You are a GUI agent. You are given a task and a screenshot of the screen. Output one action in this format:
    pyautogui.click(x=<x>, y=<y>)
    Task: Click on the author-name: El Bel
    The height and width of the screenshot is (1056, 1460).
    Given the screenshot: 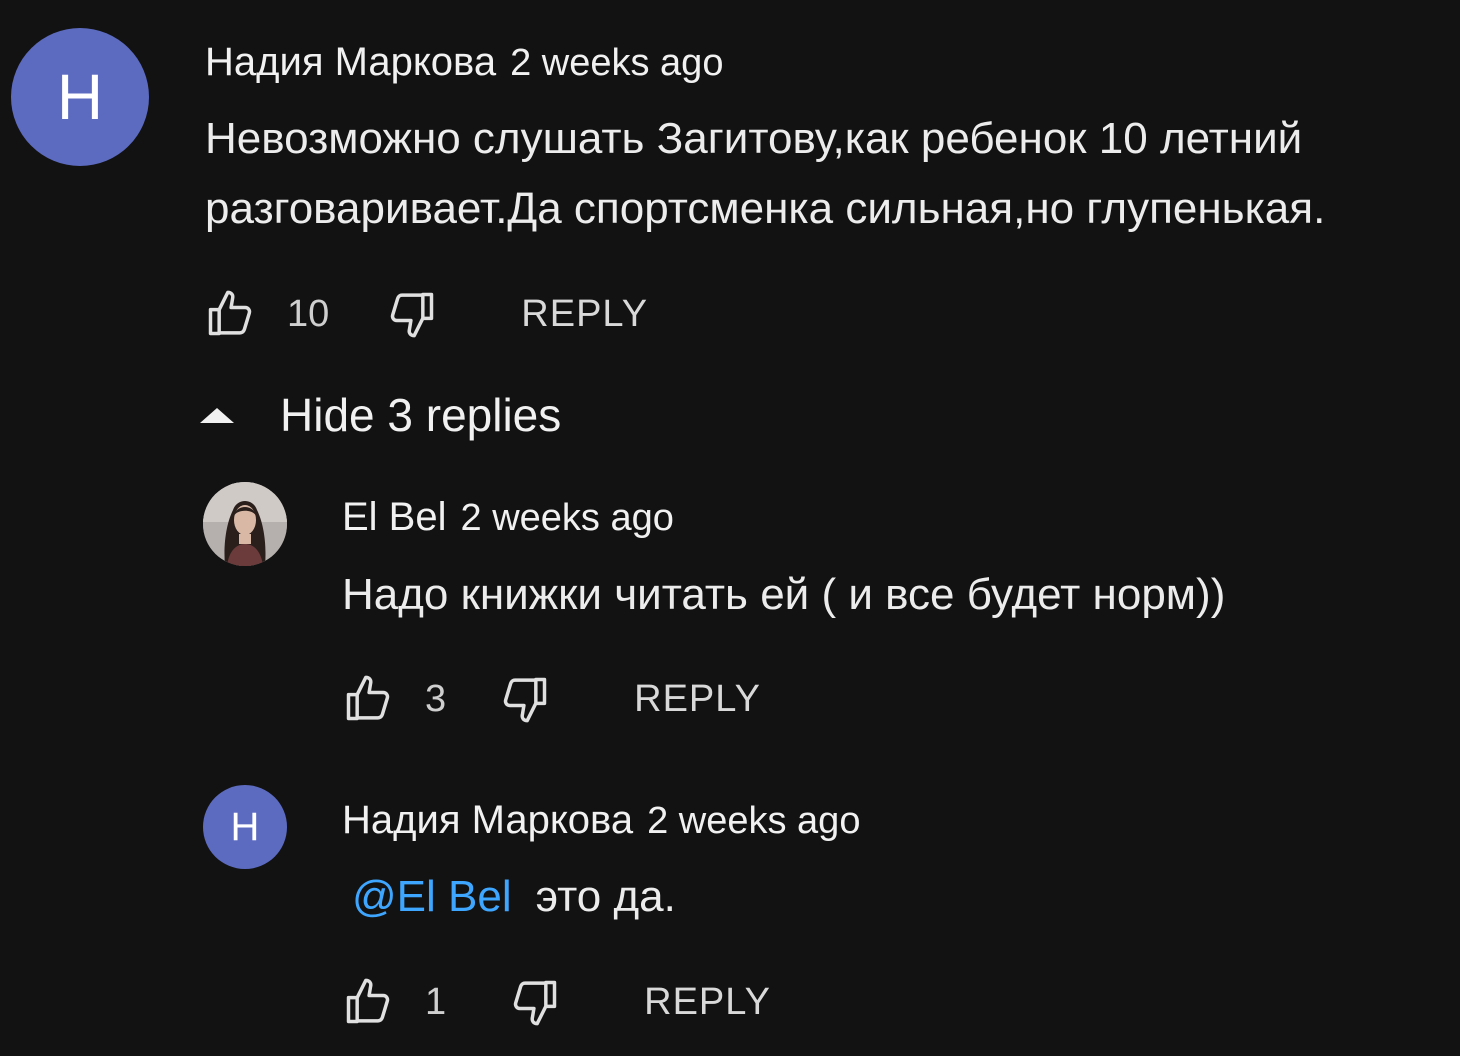 What is the action you would take?
    pyautogui.click(x=394, y=517)
    